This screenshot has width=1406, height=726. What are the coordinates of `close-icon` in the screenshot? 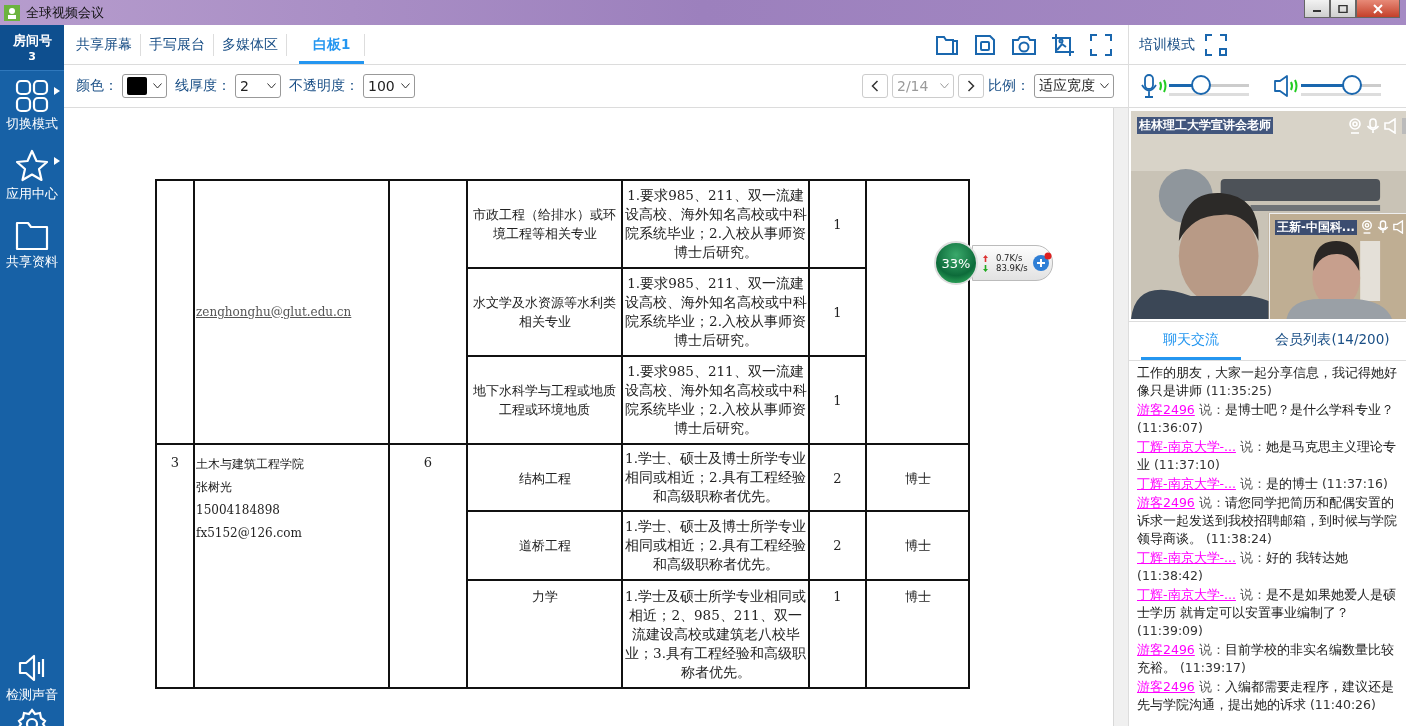 It's located at (1378, 8).